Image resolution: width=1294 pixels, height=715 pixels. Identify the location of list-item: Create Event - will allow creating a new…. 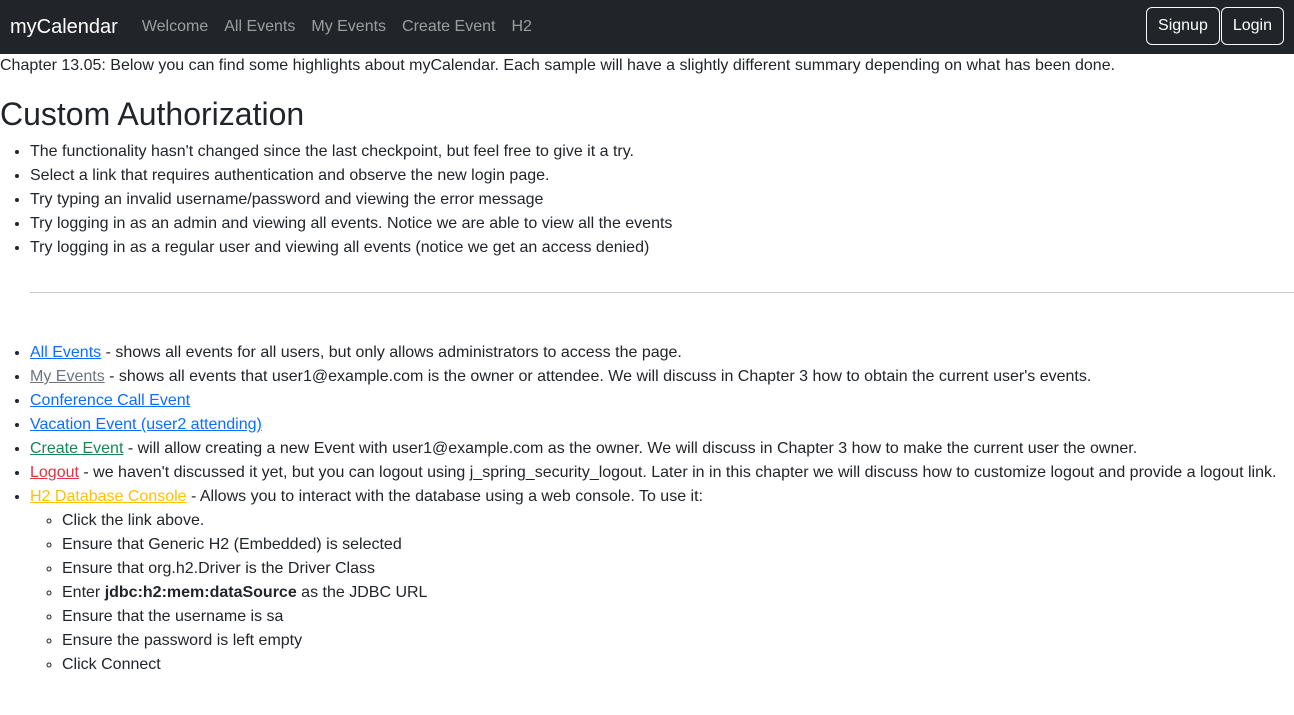
(662, 449).